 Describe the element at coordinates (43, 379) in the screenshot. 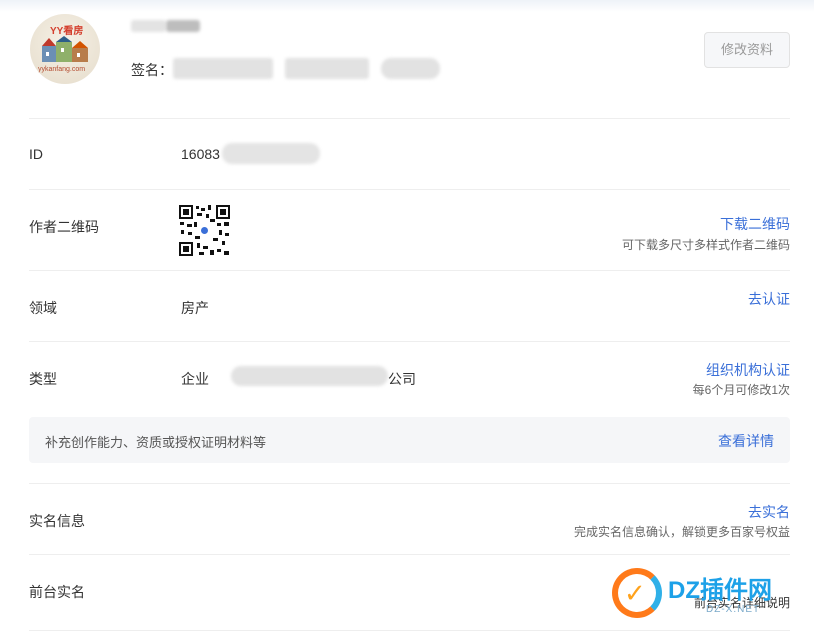

I see `type-label: 类型` at that location.